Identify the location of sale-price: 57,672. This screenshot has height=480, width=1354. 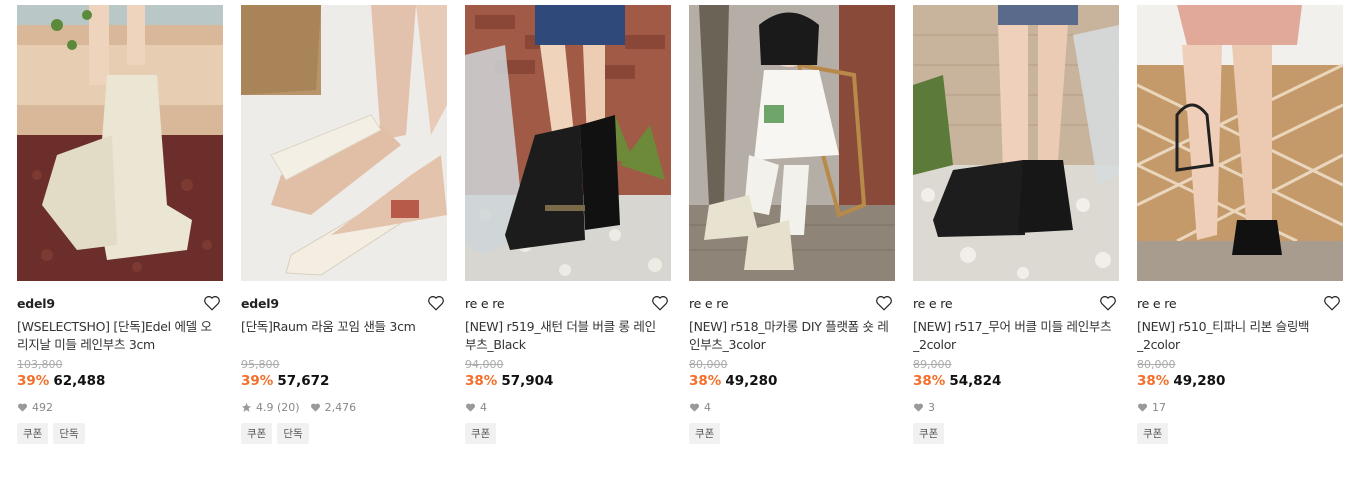
(303, 381).